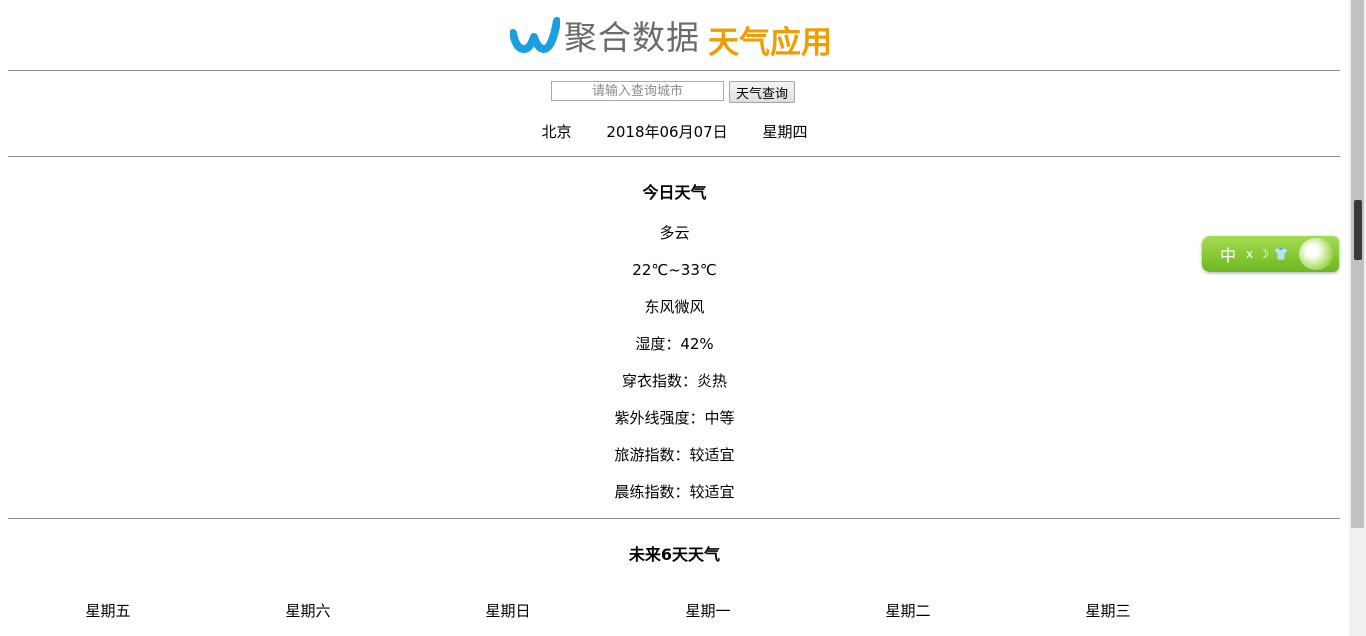 The height and width of the screenshot is (636, 1366). I want to click on search-bar: 天气查询, so click(673, 92).